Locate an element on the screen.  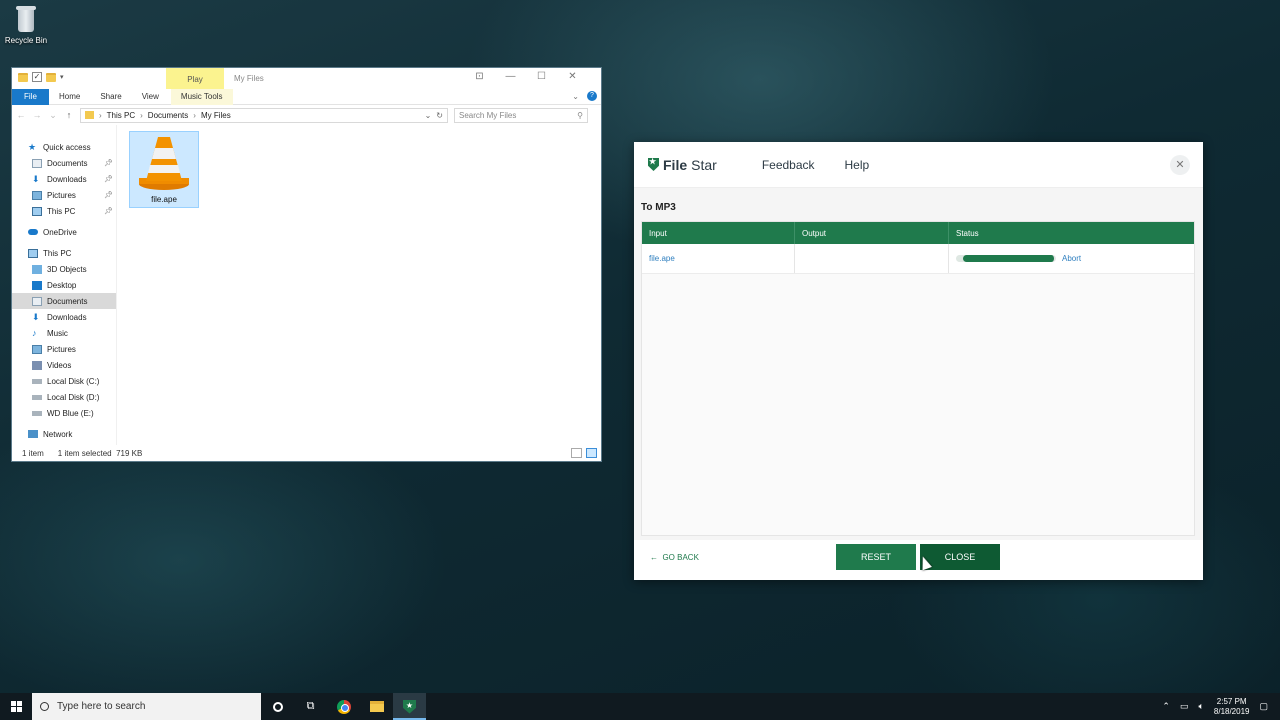
nav-3d-objects: 3D Objects is located at coordinates (64, 269).